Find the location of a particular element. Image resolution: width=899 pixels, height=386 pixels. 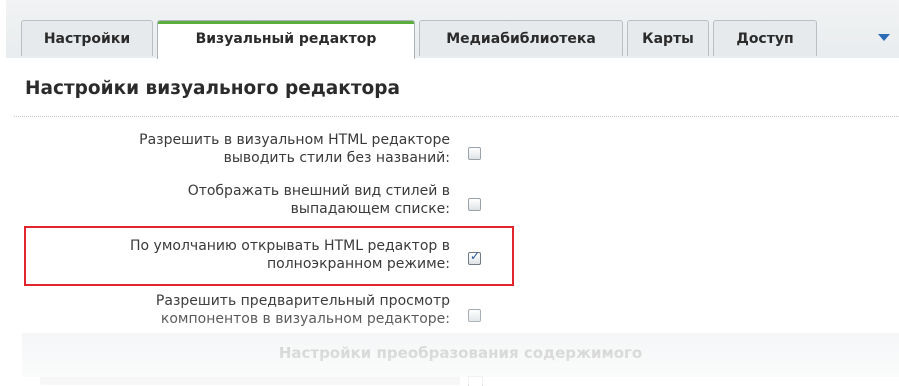

highlight-frame is located at coordinates (269, 256).